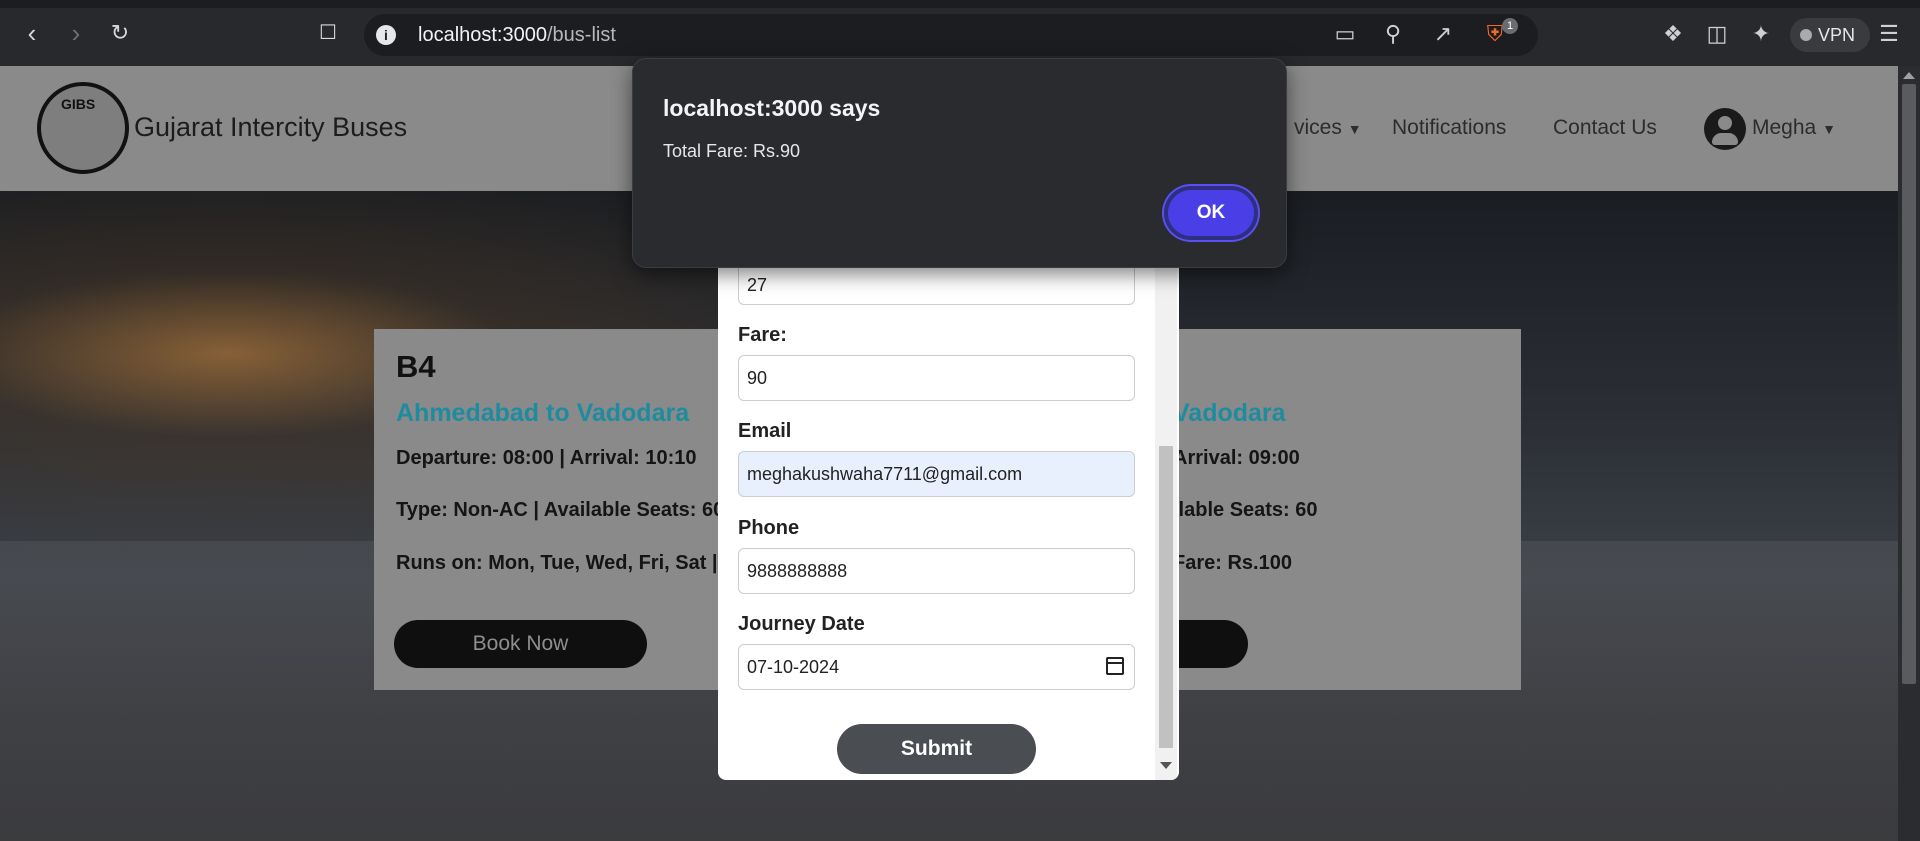  I want to click on url-text: localhost:3000/bus-list, so click(517, 35).